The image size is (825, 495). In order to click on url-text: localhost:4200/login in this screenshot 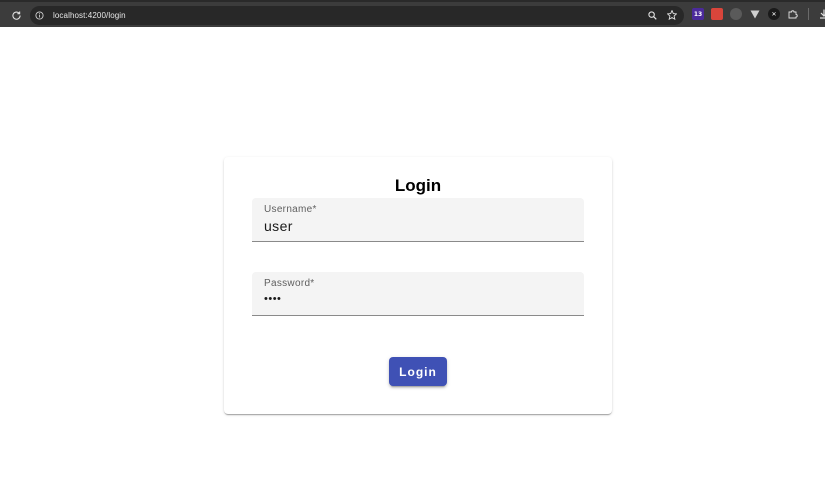, I will do `click(89, 15)`.